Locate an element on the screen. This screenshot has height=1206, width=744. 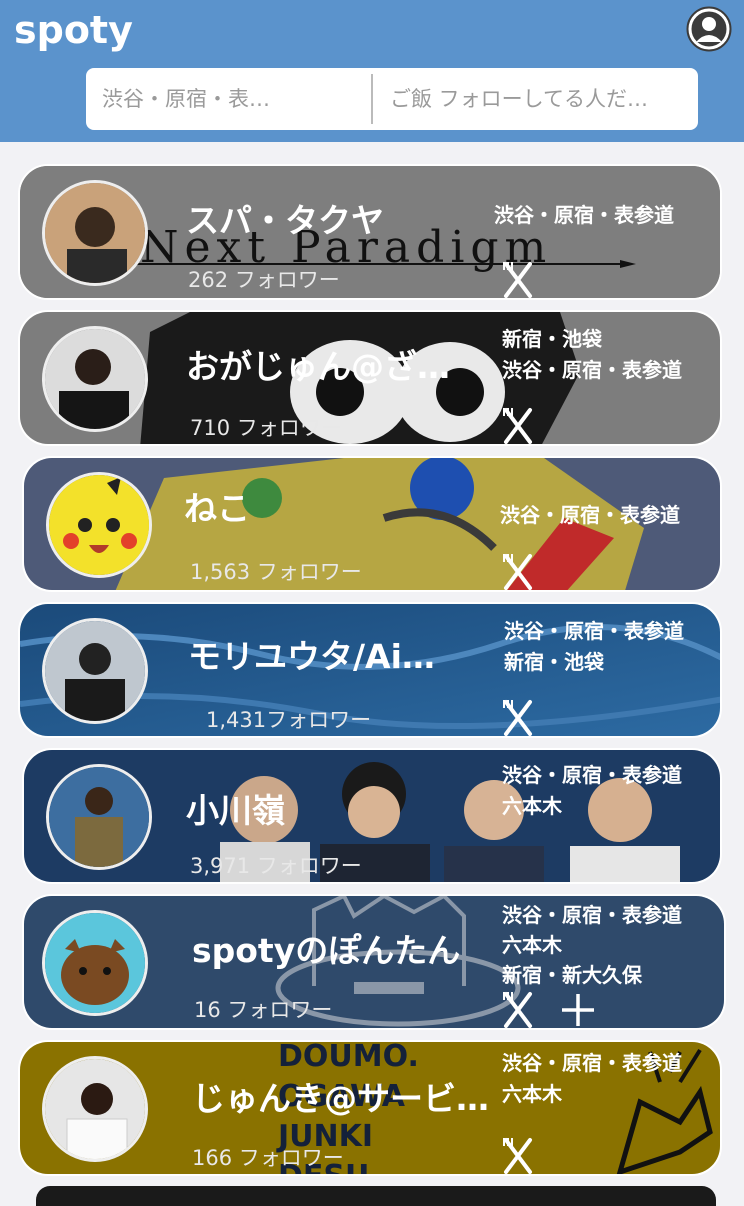
follower-count: 16 フォロワー is located at coordinates (263, 1010).